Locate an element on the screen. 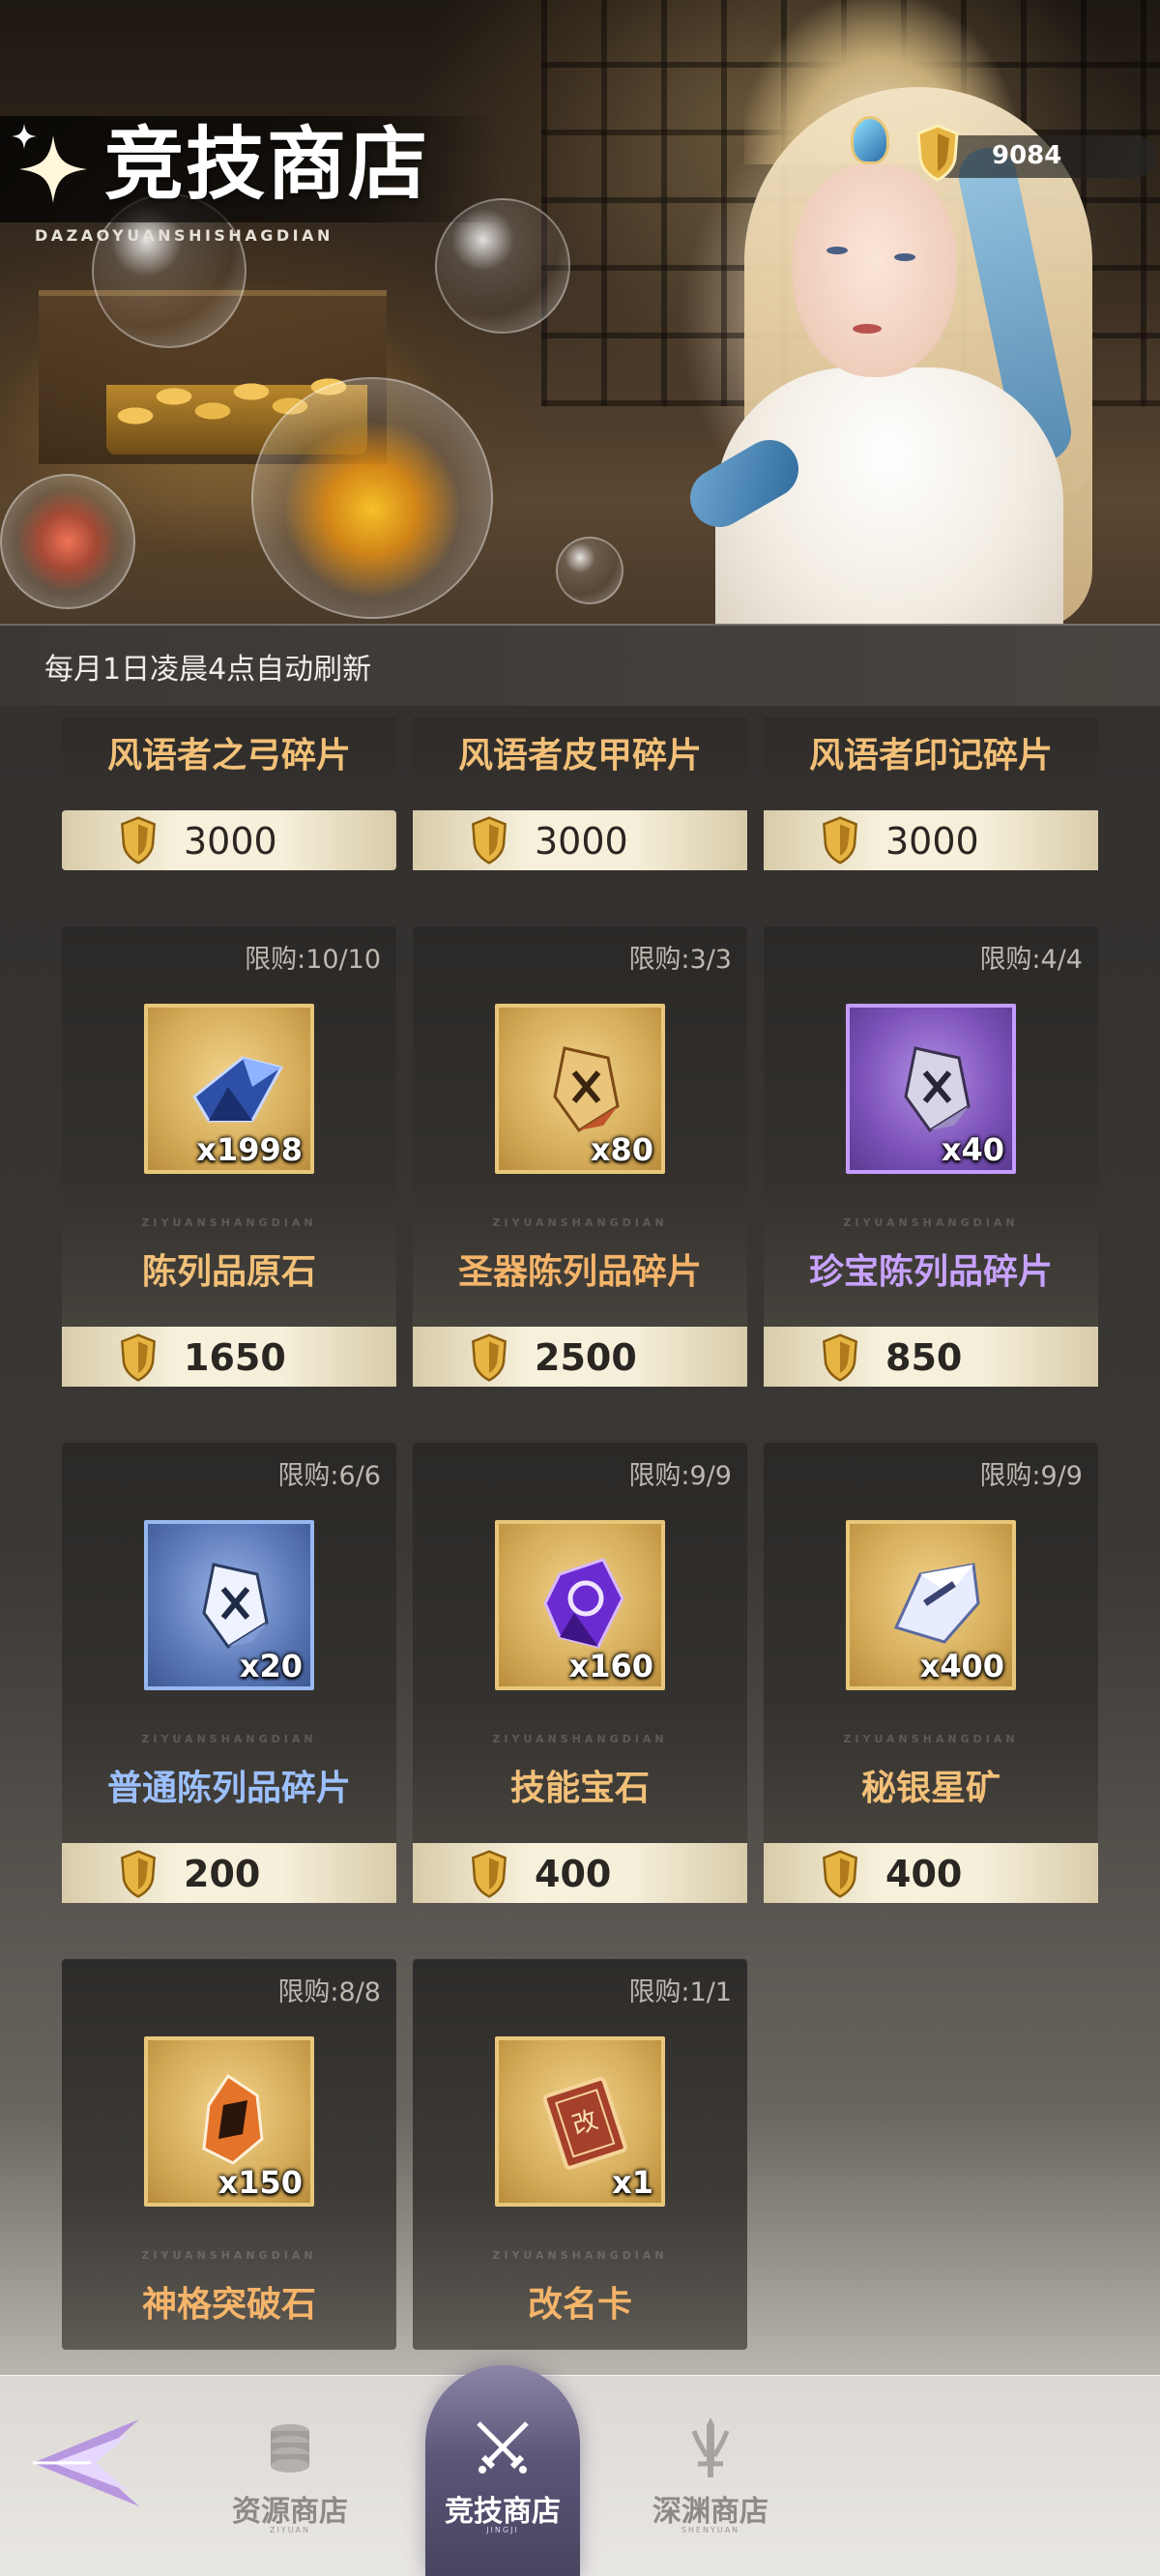  coin-stack-icon is located at coordinates (290, 2448).